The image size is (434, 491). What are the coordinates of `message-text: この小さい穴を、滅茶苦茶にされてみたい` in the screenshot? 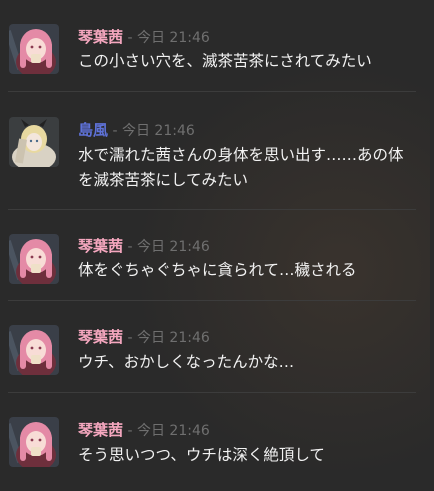 It's located at (225, 61).